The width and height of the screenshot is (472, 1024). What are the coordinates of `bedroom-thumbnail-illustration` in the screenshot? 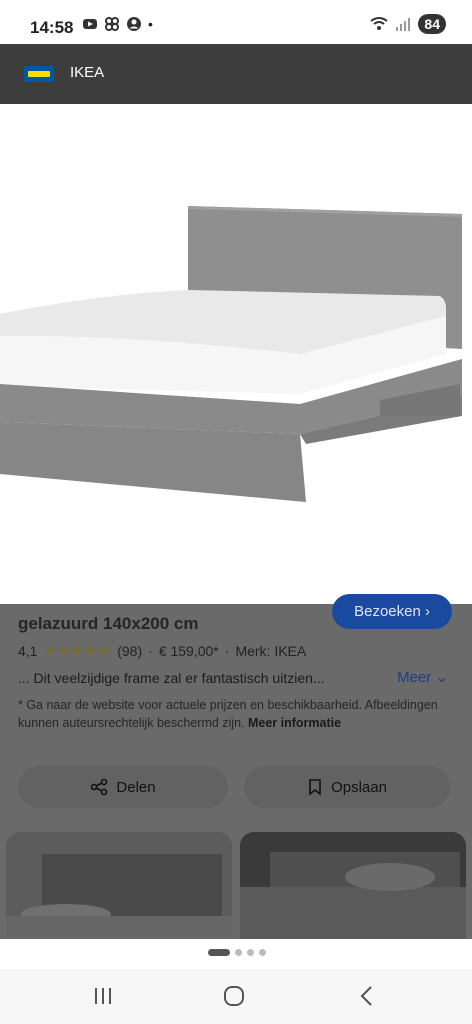 It's located at (353, 886).